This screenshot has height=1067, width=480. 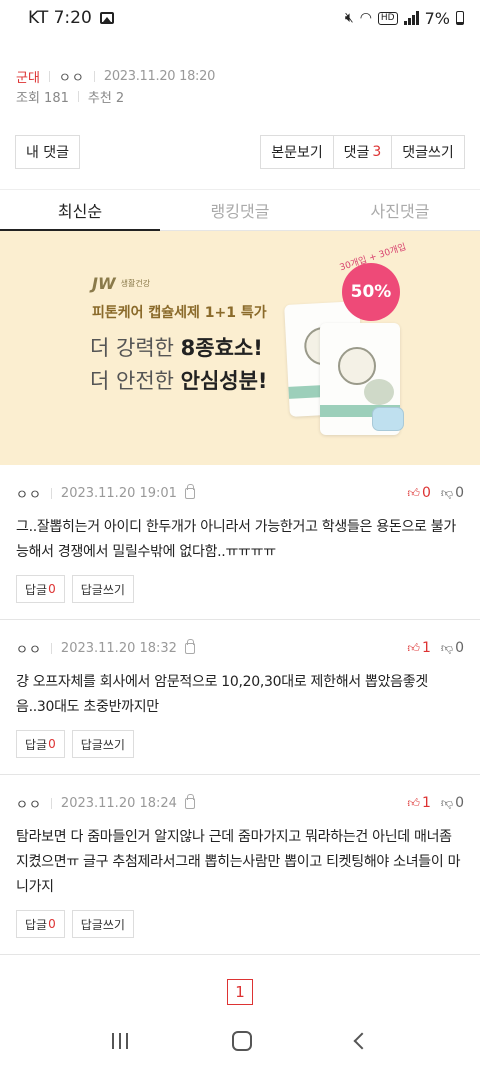 What do you see at coordinates (224, 381) in the screenshot?
I see `ad-line-3-bold: 안심성분!` at bounding box center [224, 381].